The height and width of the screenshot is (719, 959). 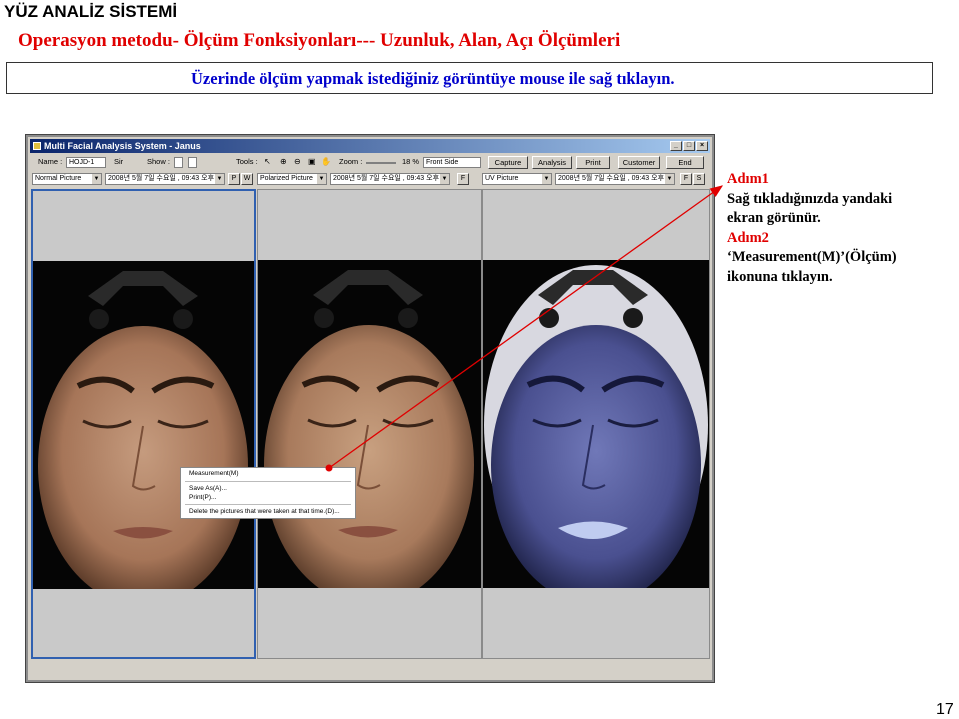 I want to click on panel-2-date-select: 2008년 5월 7일 수요일 , 09:43 오후 ▼, so click(x=390, y=179).